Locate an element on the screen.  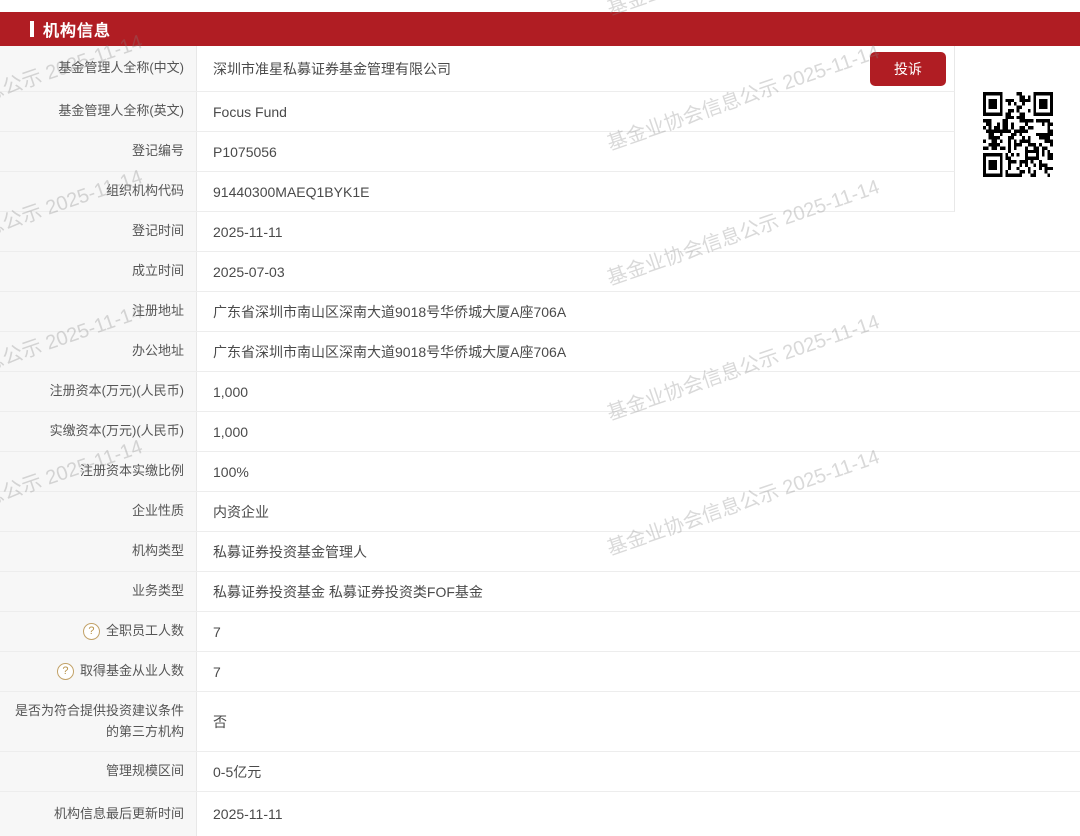
row-label: 登记编号 is located at coordinates (98, 151).